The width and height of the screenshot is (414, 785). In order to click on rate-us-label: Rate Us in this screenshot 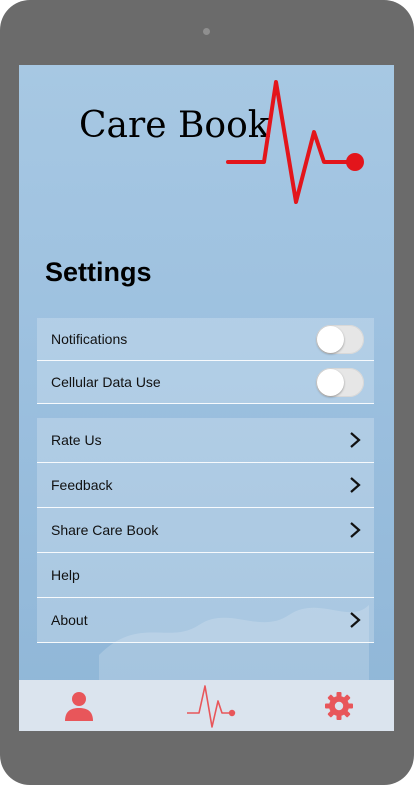, I will do `click(76, 440)`.